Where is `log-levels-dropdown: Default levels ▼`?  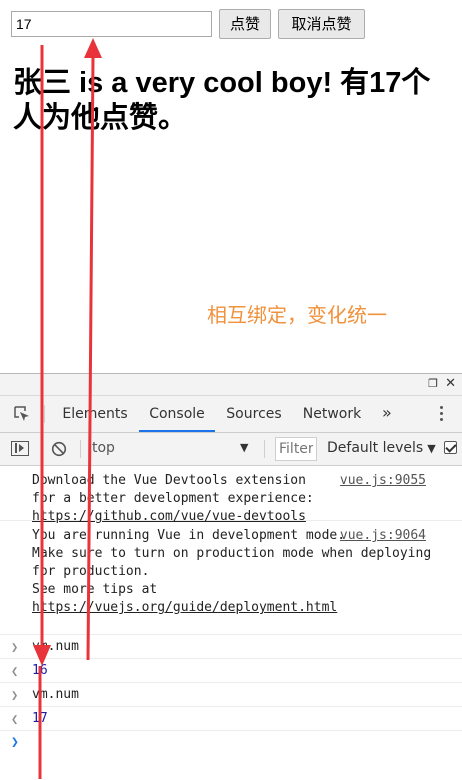 log-levels-dropdown: Default levels ▼ is located at coordinates (381, 448).